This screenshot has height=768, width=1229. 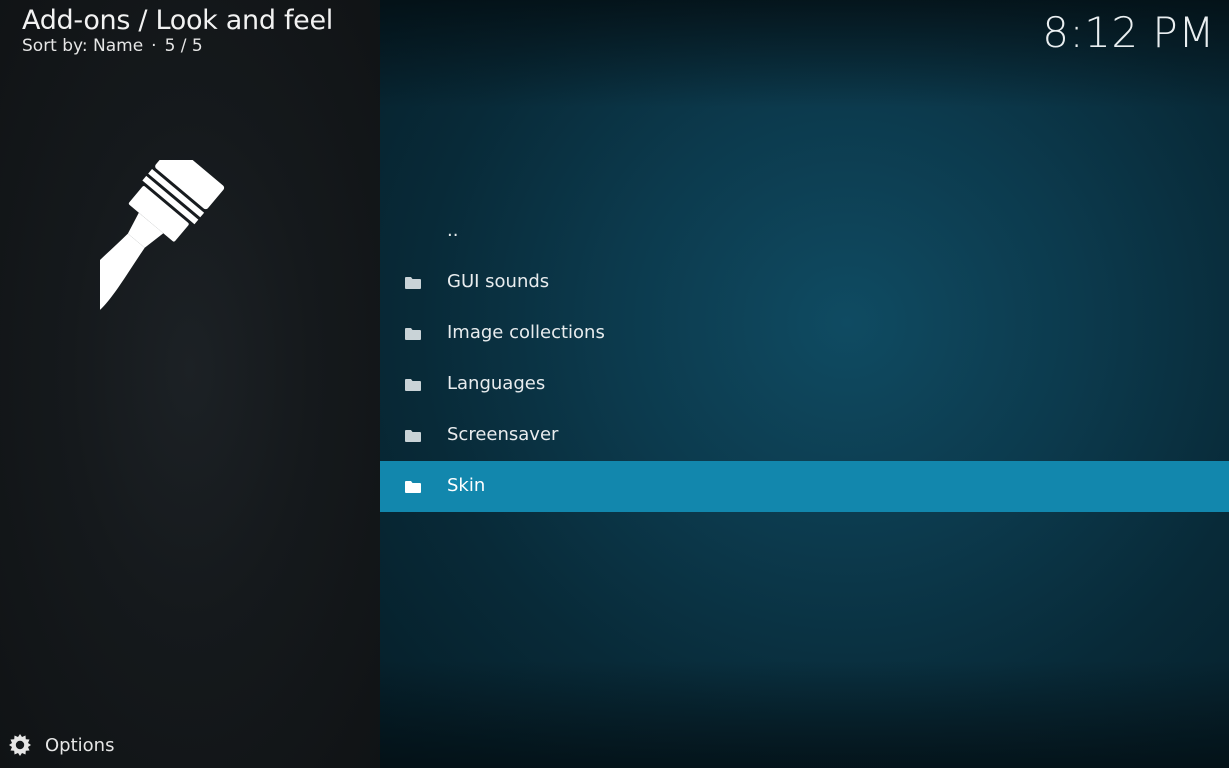 What do you see at coordinates (453, 230) in the screenshot?
I see `parent-folder-label: ..` at bounding box center [453, 230].